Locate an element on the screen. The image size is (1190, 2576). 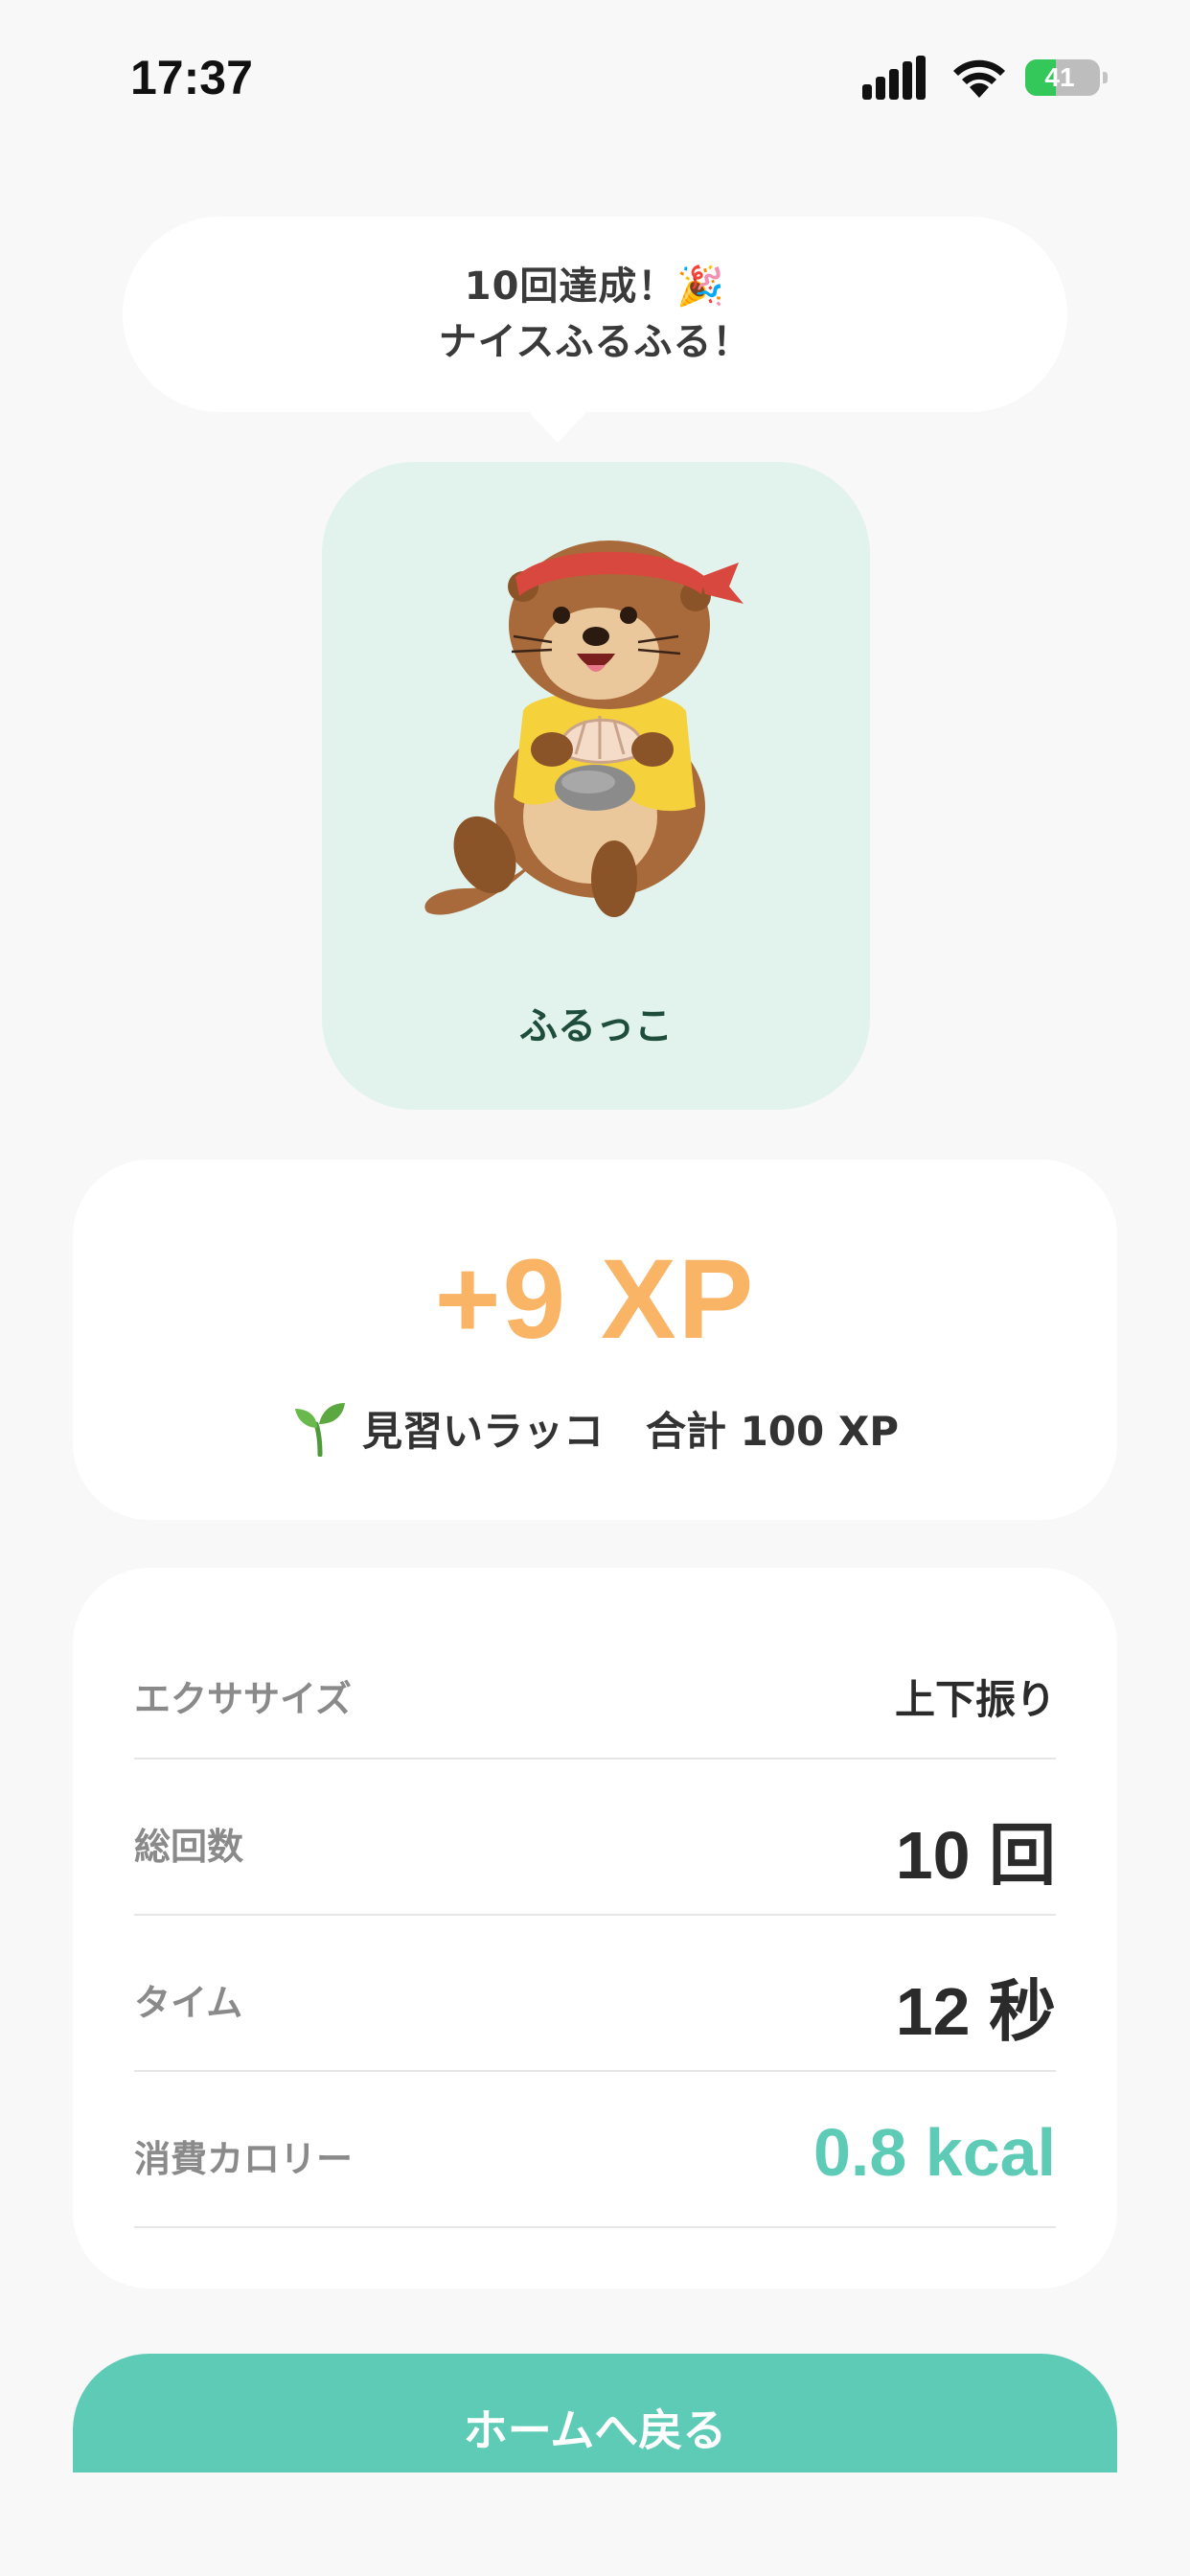
time-value: 12 秒 is located at coordinates (976, 2012).